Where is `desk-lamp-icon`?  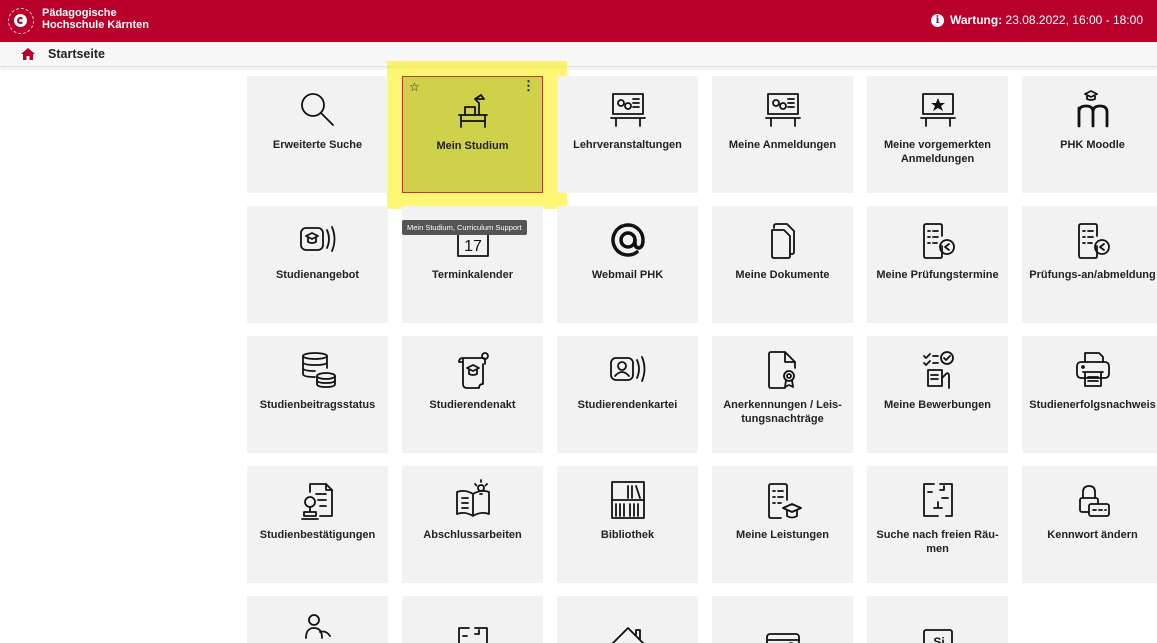 desk-lamp-icon is located at coordinates (472, 111).